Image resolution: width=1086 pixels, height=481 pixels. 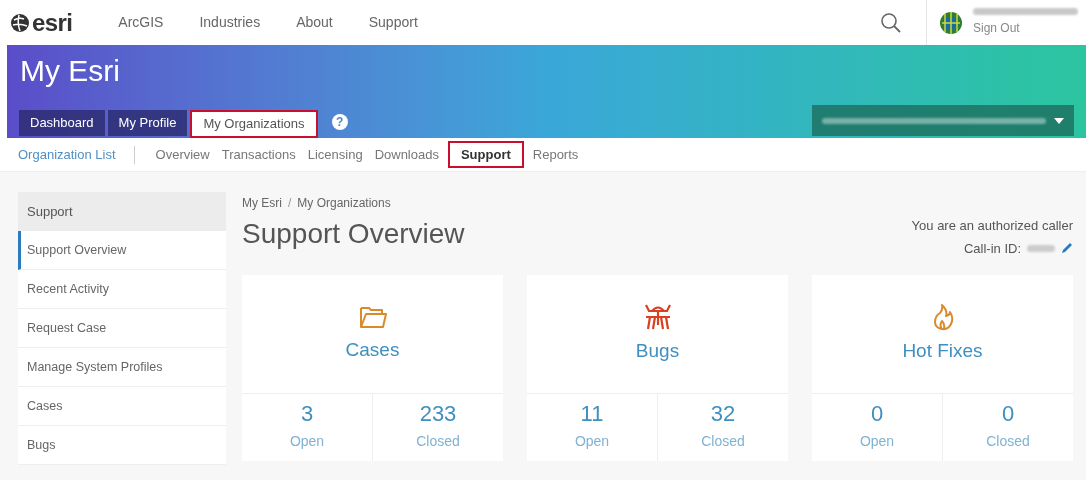 I want to click on sign-out-link: Sign Out, so click(x=1025, y=28).